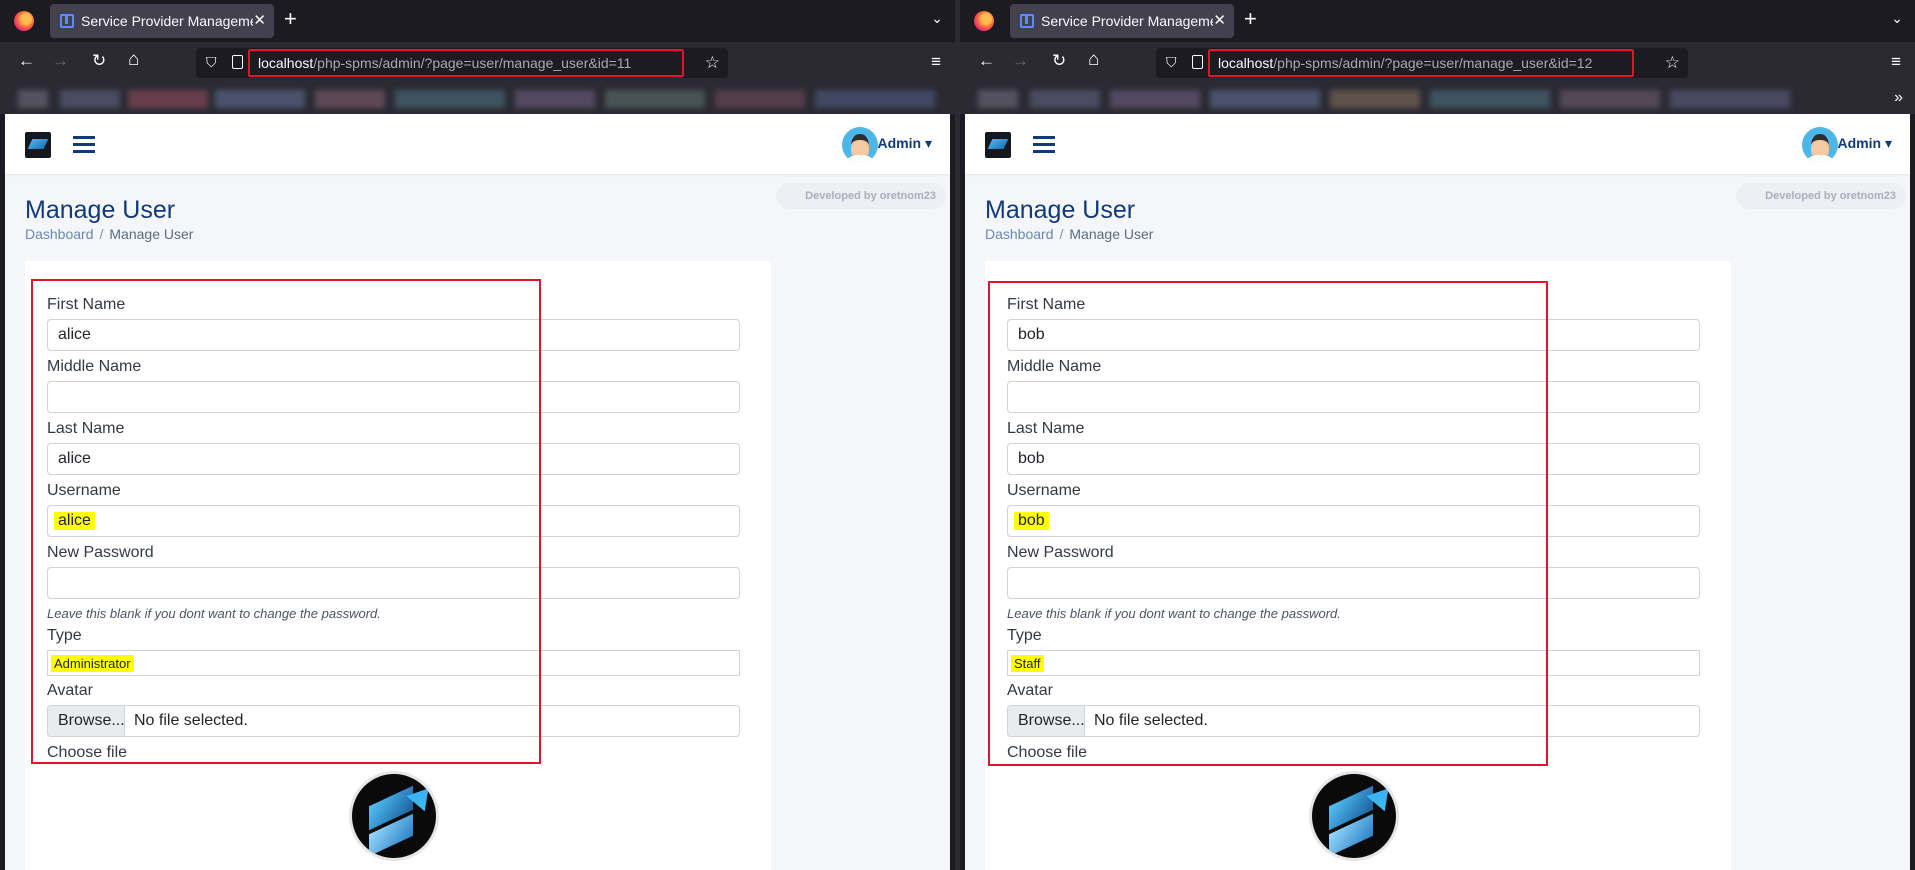 The width and height of the screenshot is (1915, 870). I want to click on site-favicon-icon, so click(67, 21).